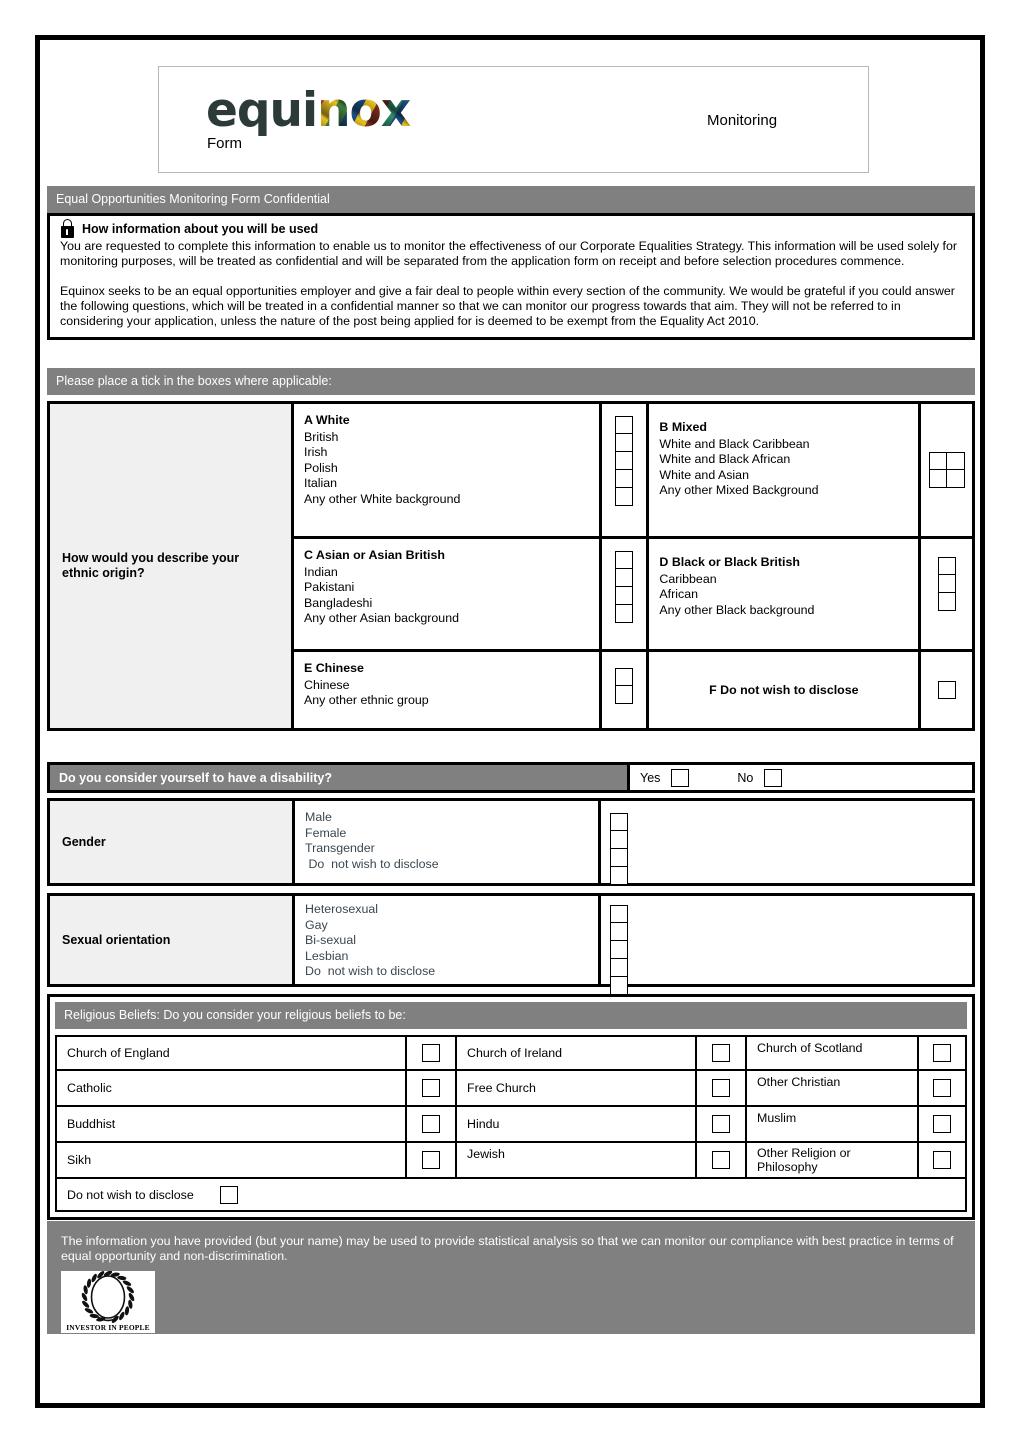 This screenshot has width=1020, height=1443. What do you see at coordinates (619, 914) in the screenshot?
I see `checkbox-orientation-heterosexual` at bounding box center [619, 914].